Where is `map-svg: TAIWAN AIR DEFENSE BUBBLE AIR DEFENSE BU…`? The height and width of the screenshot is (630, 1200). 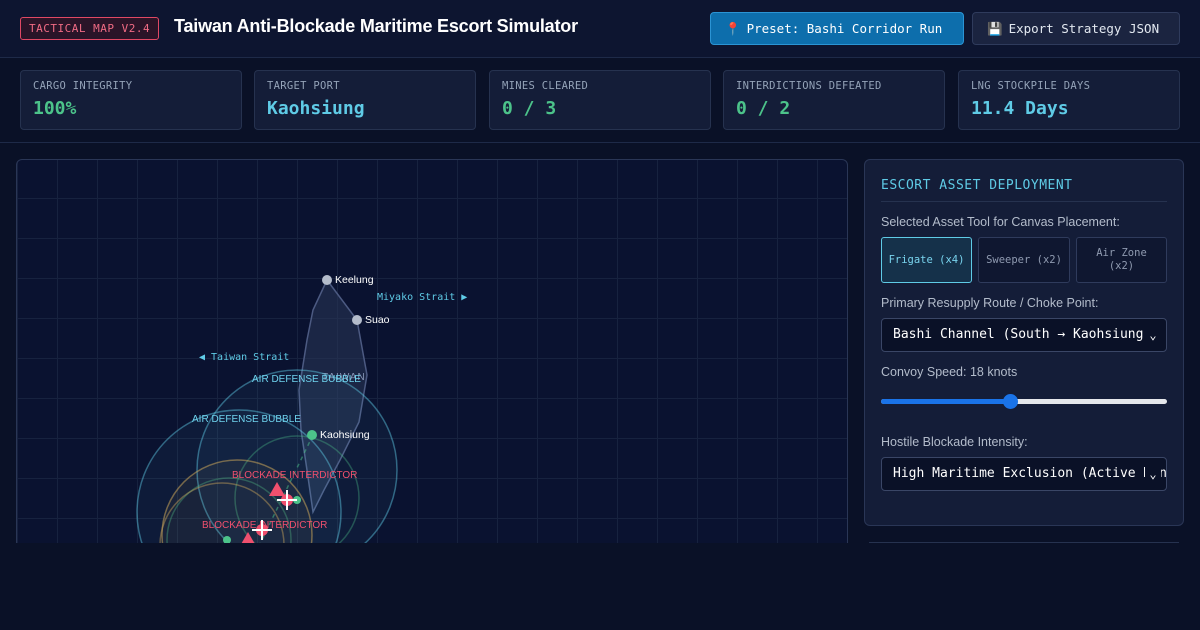
map-svg: TAIWAN AIR DEFENSE BUBBLE AIR DEFENSE BU… is located at coordinates (301, 416).